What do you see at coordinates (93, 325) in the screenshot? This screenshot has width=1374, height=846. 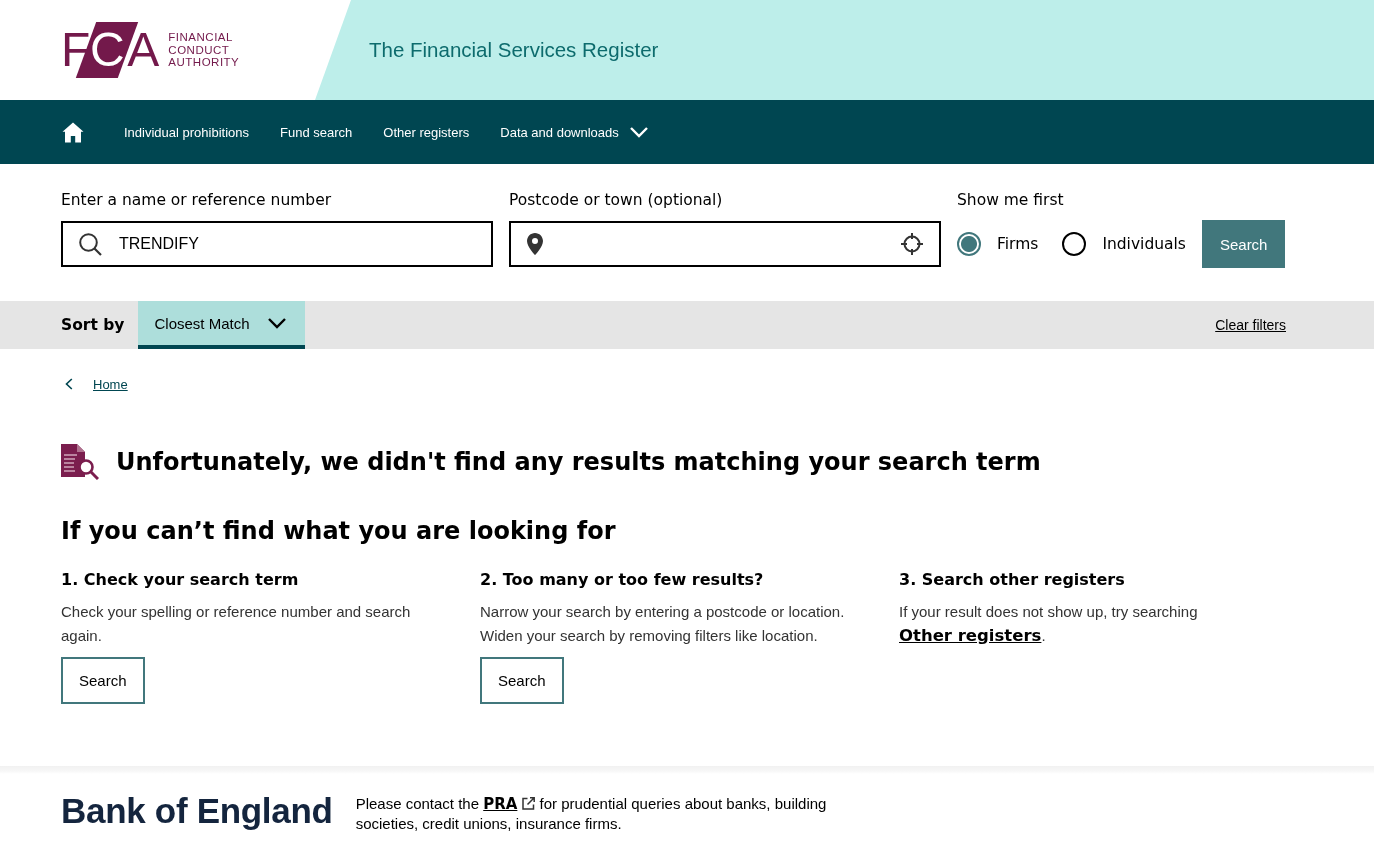 I see `sort-label: Sort by` at bounding box center [93, 325].